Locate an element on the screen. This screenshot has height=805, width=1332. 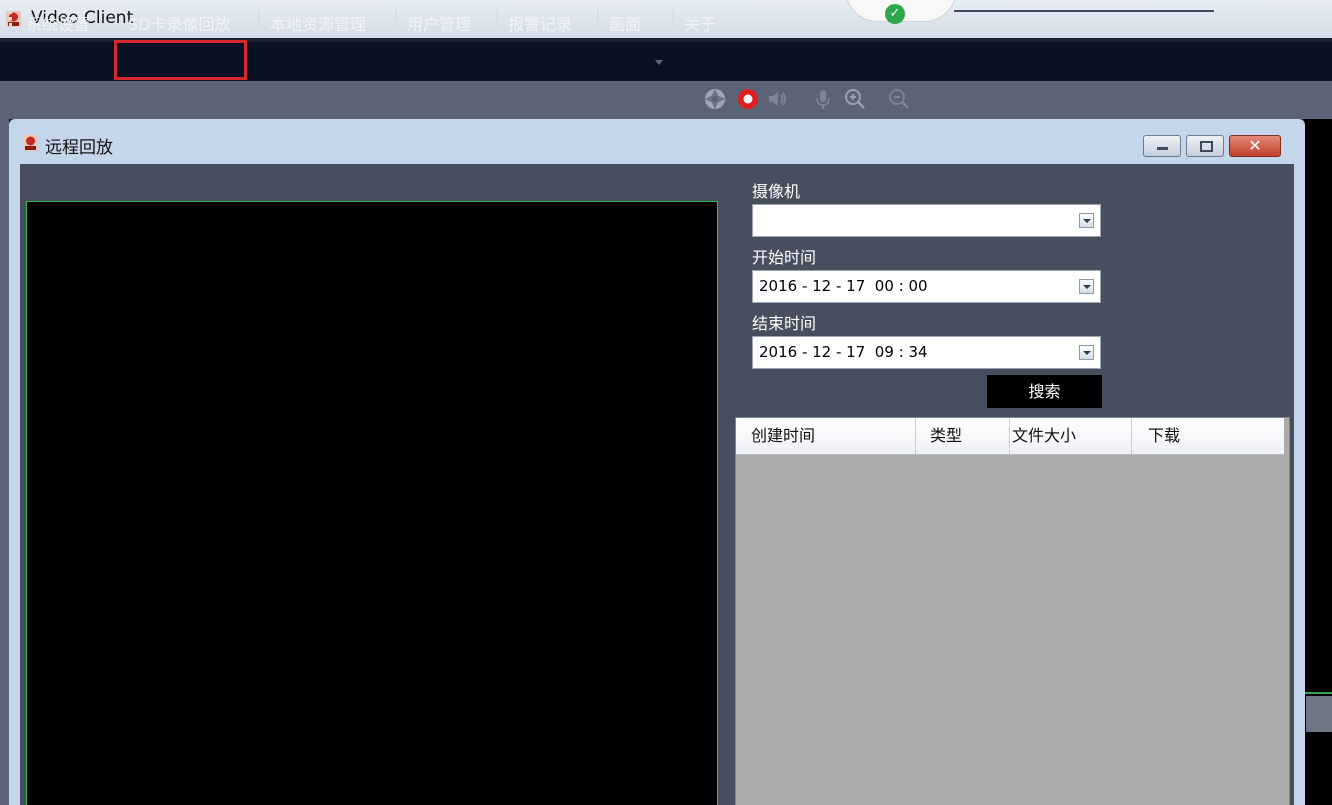
column-header-created-time: 创建时间 is located at coordinates (833, 436).